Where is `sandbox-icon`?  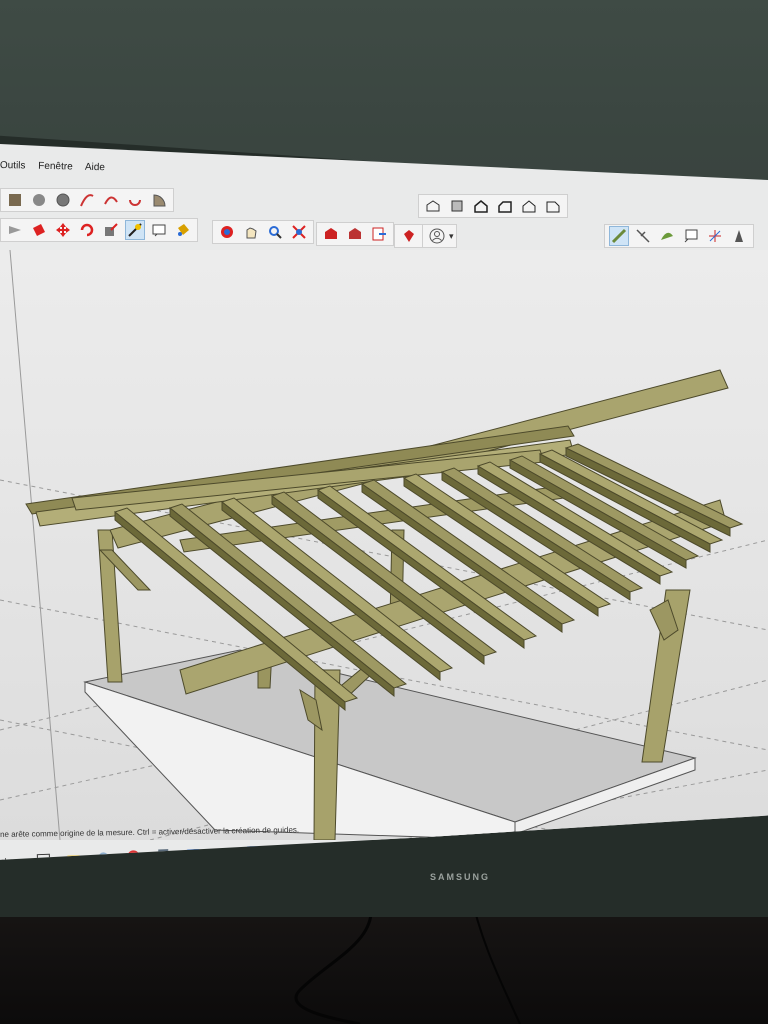 sandbox-icon is located at coordinates (619, 236).